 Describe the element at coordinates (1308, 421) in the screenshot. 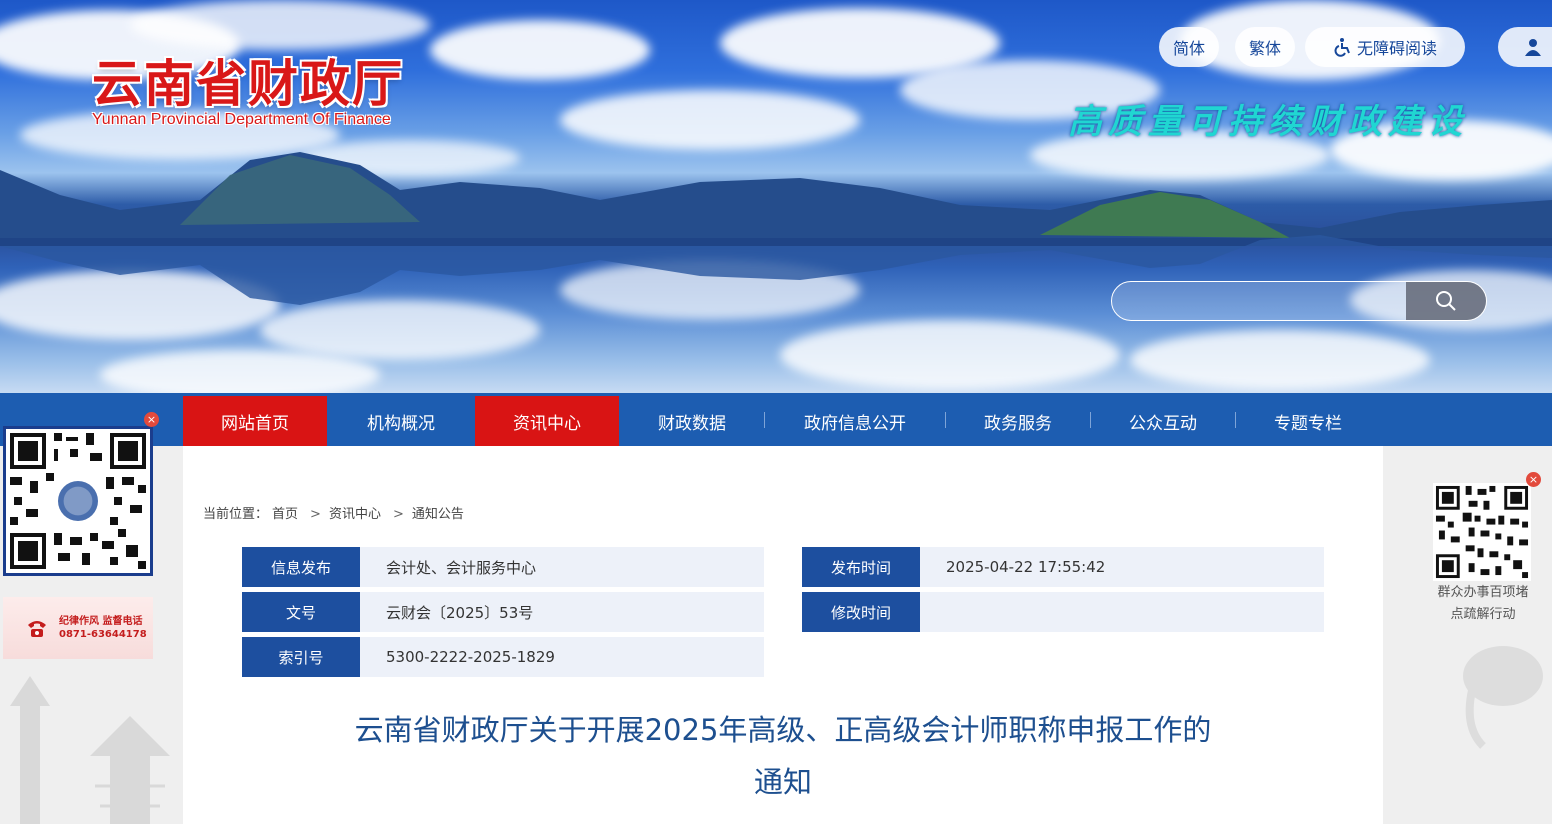

I see `nav-item-topics: 专题专栏` at that location.